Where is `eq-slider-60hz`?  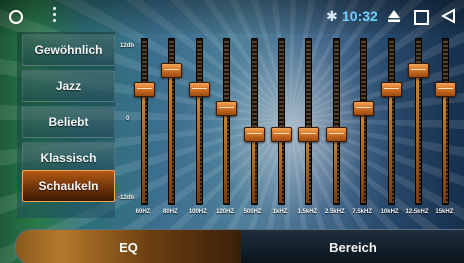
eq-slider-60hz is located at coordinates (144, 121).